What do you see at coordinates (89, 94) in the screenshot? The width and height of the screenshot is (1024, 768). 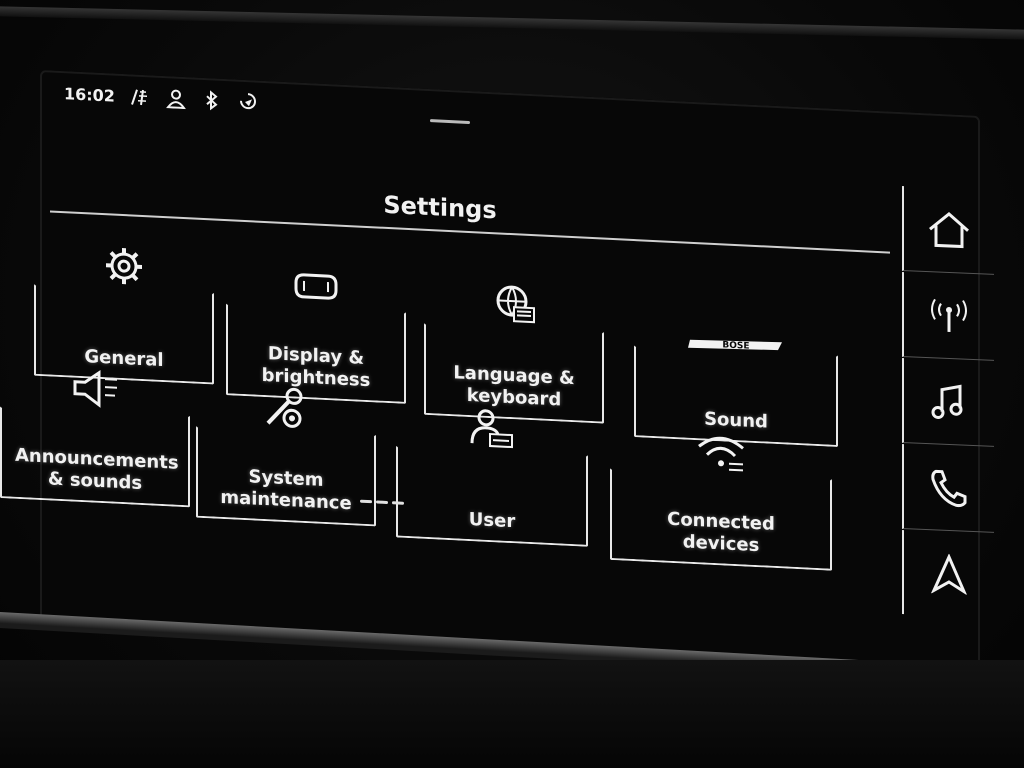 I see `clock: 16:02` at bounding box center [89, 94].